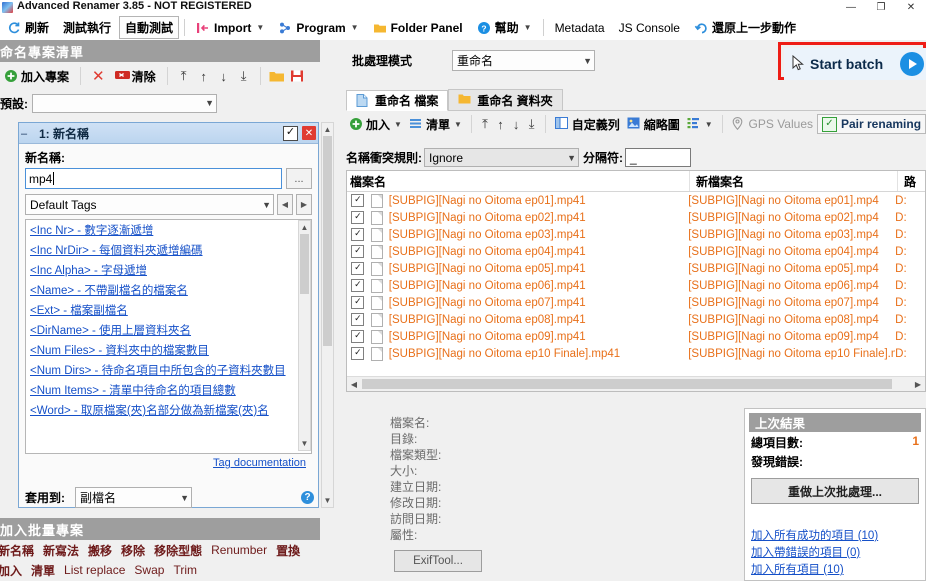 This screenshot has height=581, width=926. What do you see at coordinates (149, 204) in the screenshot?
I see `tag-category-select: Default Tags ▼` at bounding box center [149, 204].